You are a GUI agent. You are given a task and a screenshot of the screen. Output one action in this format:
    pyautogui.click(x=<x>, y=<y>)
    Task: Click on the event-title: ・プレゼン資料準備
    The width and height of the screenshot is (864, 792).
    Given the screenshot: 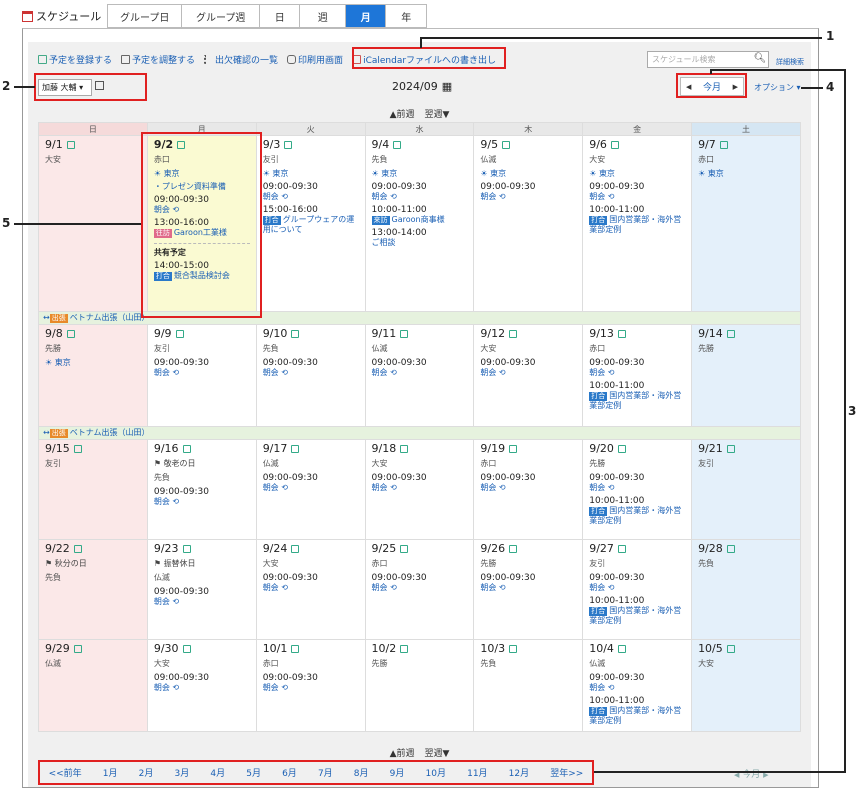 What is the action you would take?
    pyautogui.click(x=202, y=187)
    